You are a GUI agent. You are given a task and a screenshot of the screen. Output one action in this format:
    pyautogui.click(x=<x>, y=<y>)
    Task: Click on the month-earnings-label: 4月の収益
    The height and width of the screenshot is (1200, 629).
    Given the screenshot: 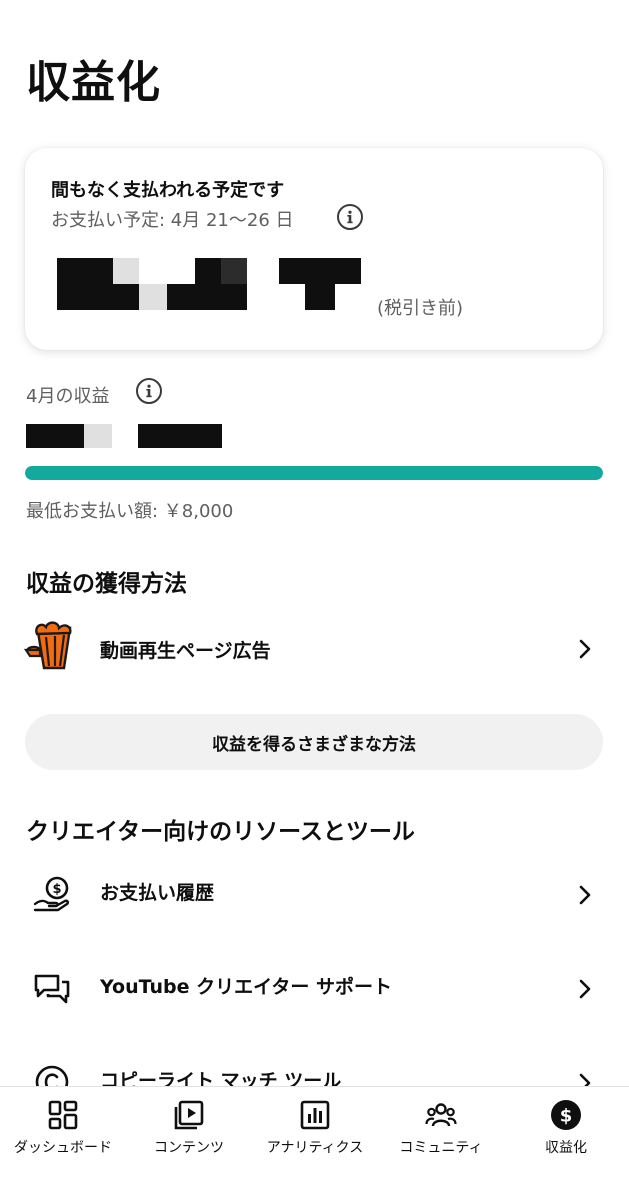 What is the action you would take?
    pyautogui.click(x=68, y=396)
    